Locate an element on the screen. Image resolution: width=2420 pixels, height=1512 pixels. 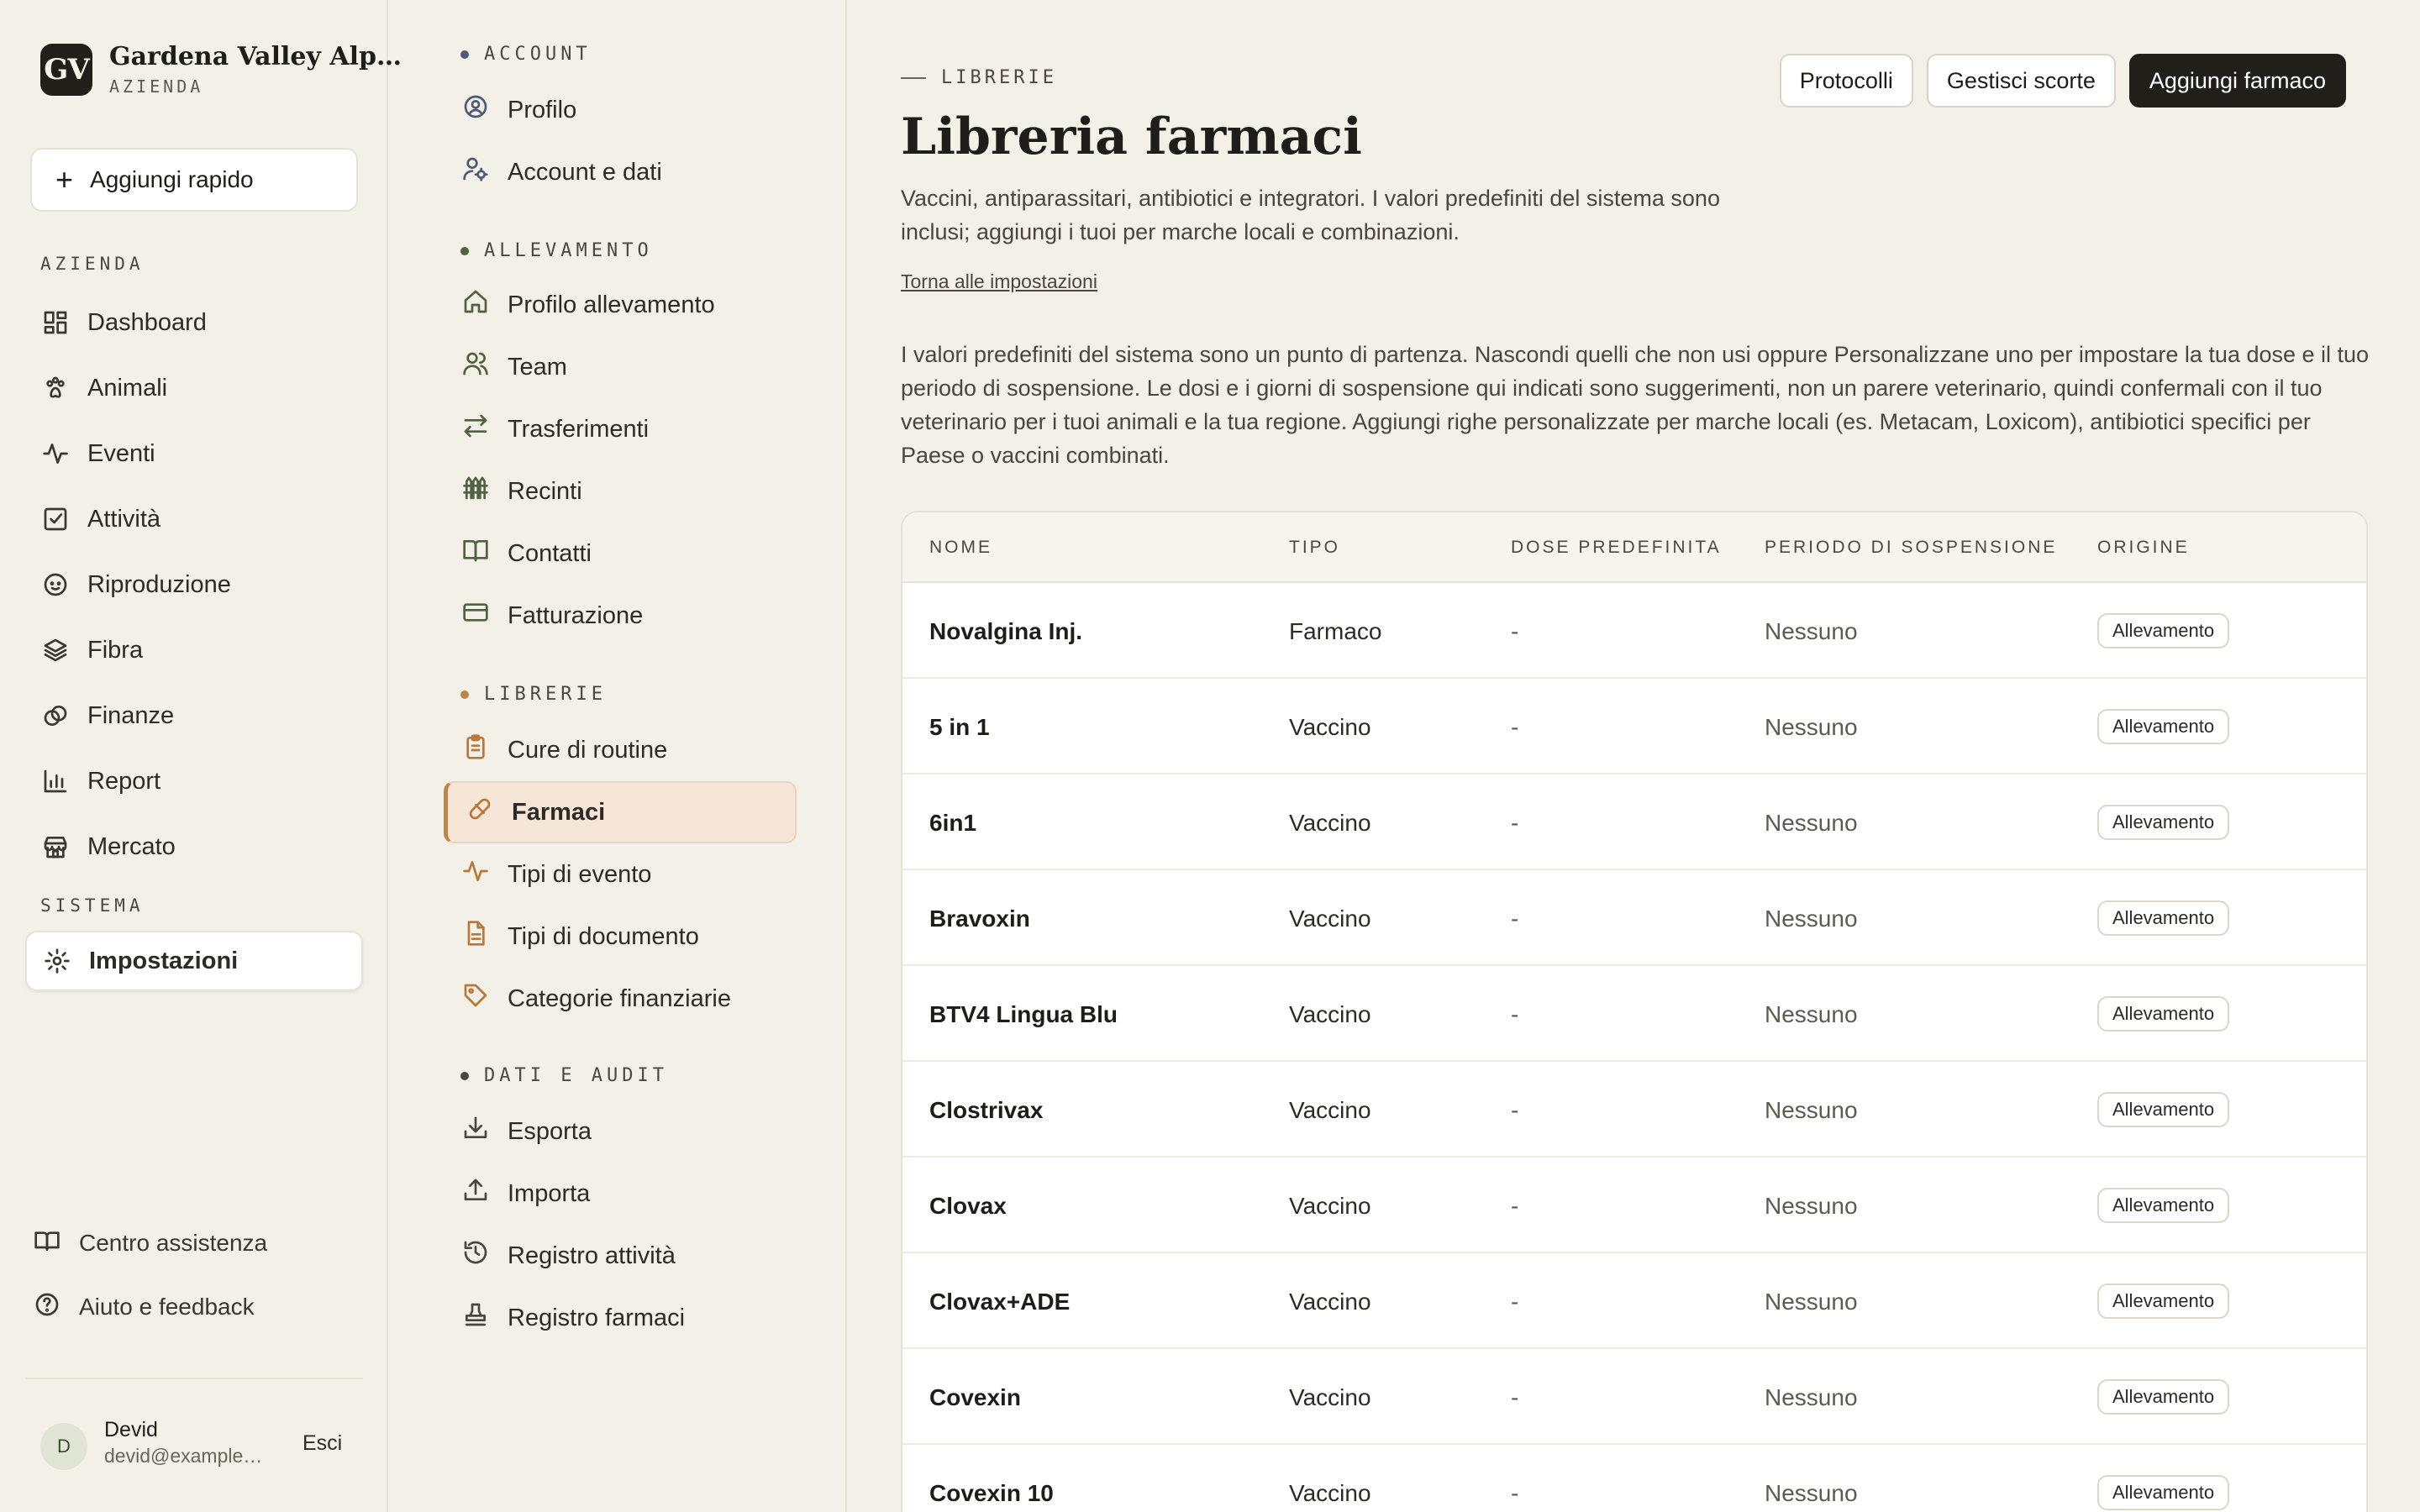
user-circle-icon is located at coordinates (476, 110).